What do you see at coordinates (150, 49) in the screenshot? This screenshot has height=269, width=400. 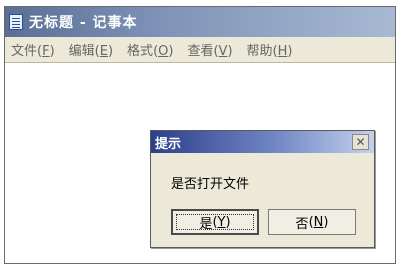 I see `menu-format: 格式(O)` at bounding box center [150, 49].